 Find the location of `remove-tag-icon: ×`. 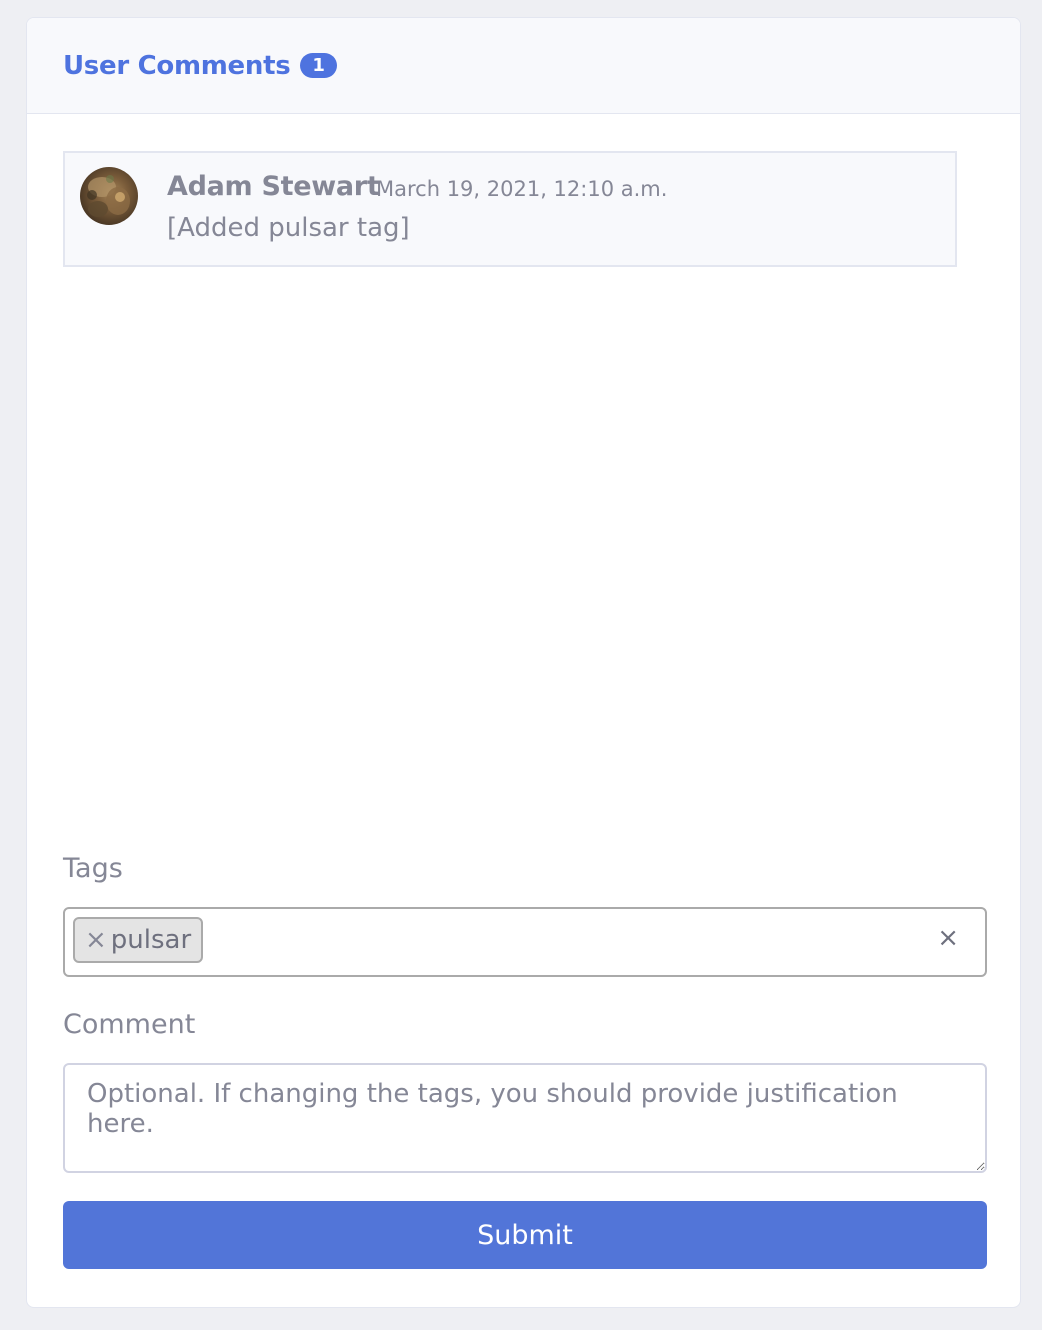

remove-tag-icon: × is located at coordinates (96, 940).